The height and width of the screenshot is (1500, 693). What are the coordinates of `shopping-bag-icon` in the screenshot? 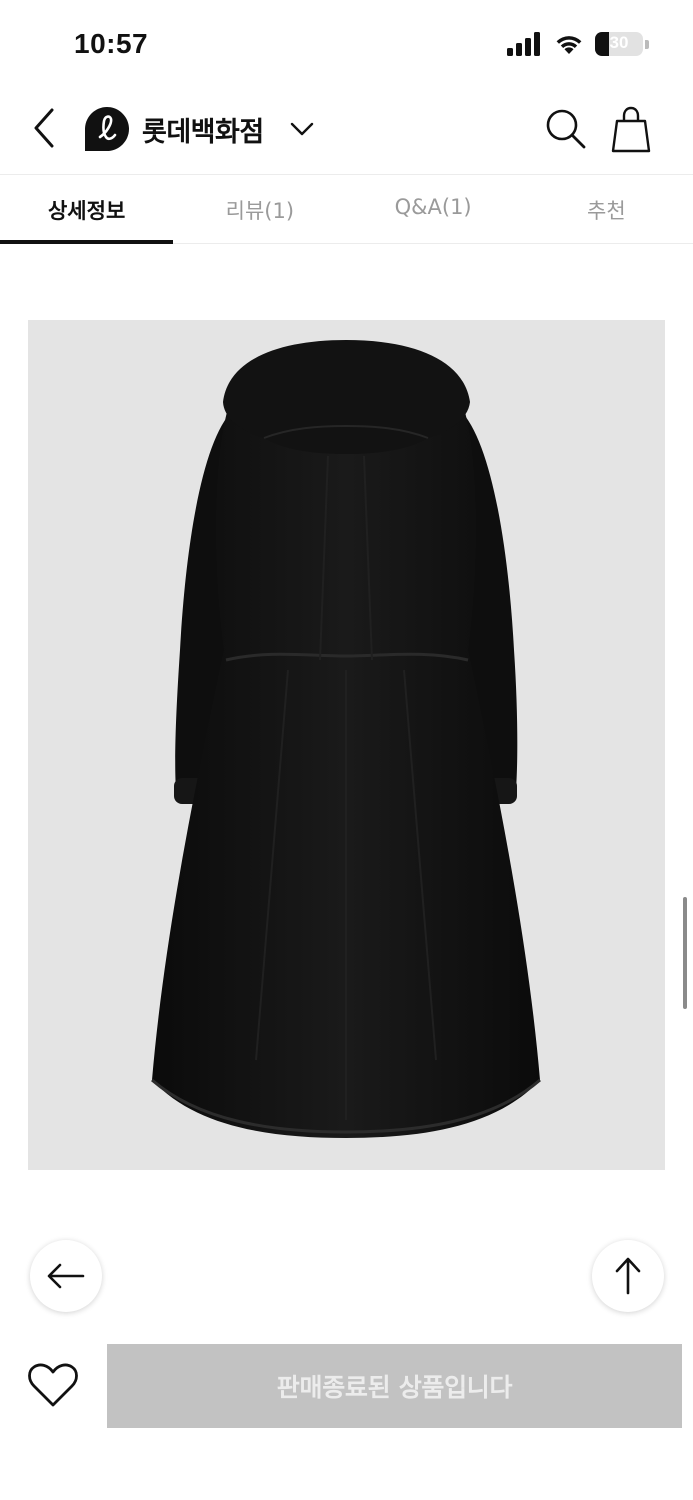 It's located at (631, 129).